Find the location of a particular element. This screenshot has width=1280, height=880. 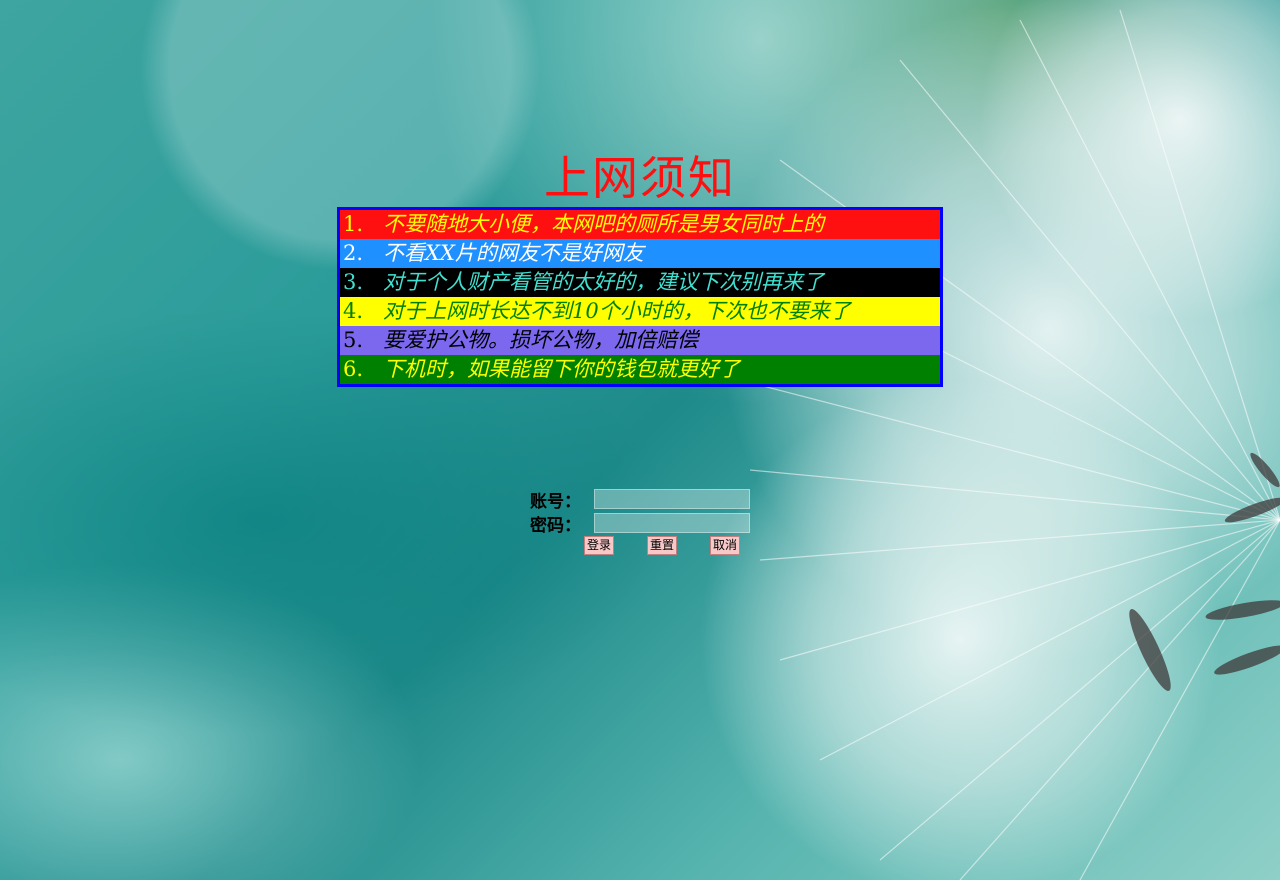

password-row: 密码： is located at coordinates (640, 524).